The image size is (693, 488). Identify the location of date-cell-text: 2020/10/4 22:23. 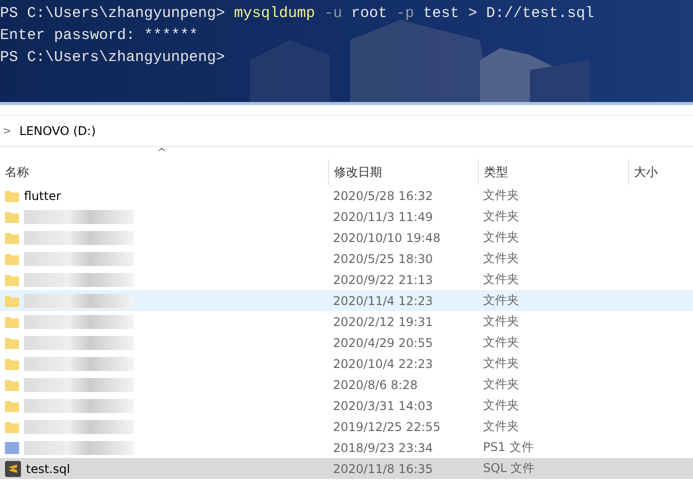
(383, 363).